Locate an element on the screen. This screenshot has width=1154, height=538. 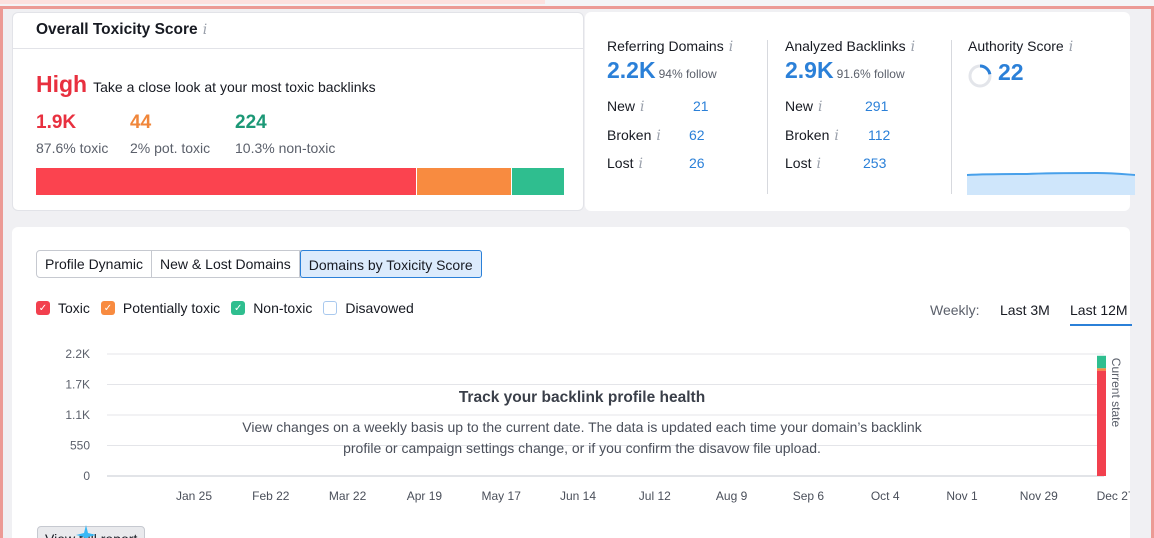
legend-potentially-toxic: ✓ Potentially toxic is located at coordinates (160, 308).